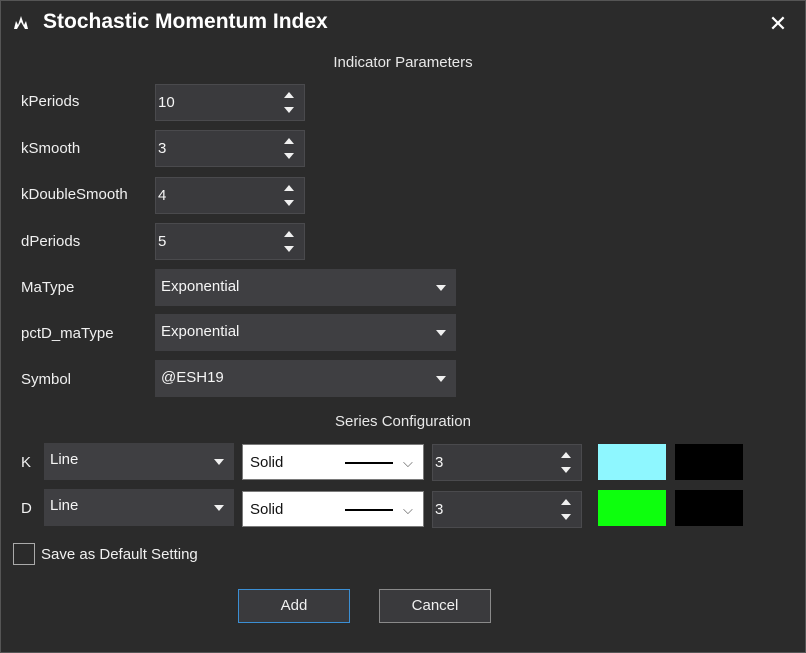 This screenshot has height=653, width=806. Describe the element at coordinates (267, 462) in the screenshot. I see `series-k-line-style-value: Solid` at that location.